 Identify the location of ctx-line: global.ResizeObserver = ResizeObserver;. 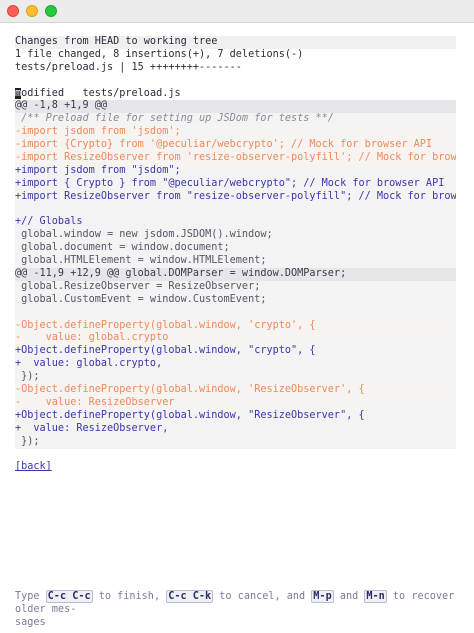
(235, 287).